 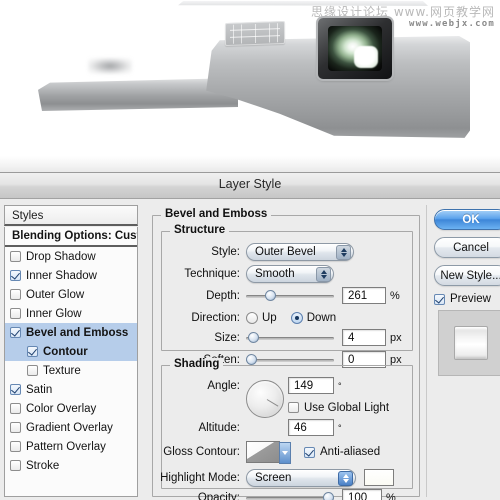 I want to click on opacity-input: 100, so click(x=362, y=494).